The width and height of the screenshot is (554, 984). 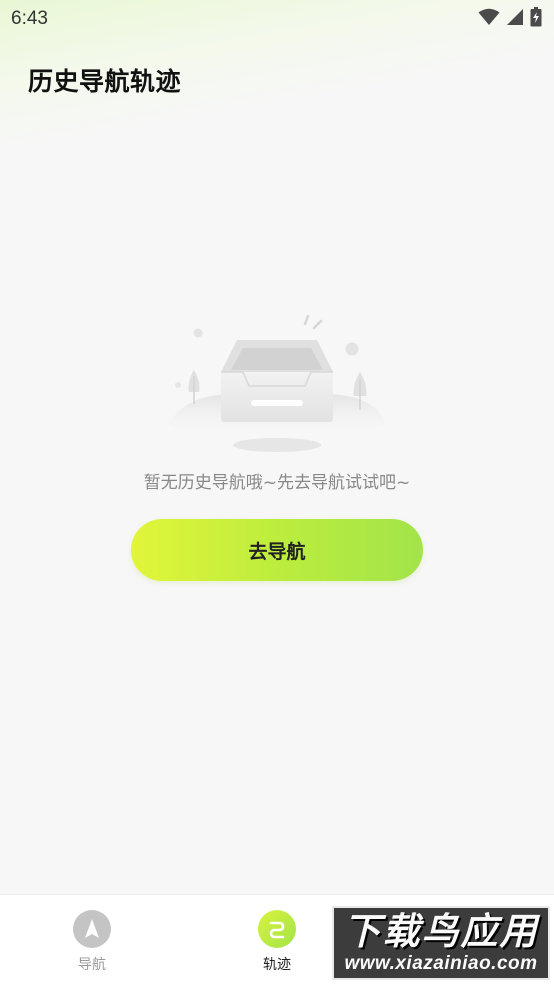 I want to click on watermark-title: 下载鸟应用, so click(x=441, y=931).